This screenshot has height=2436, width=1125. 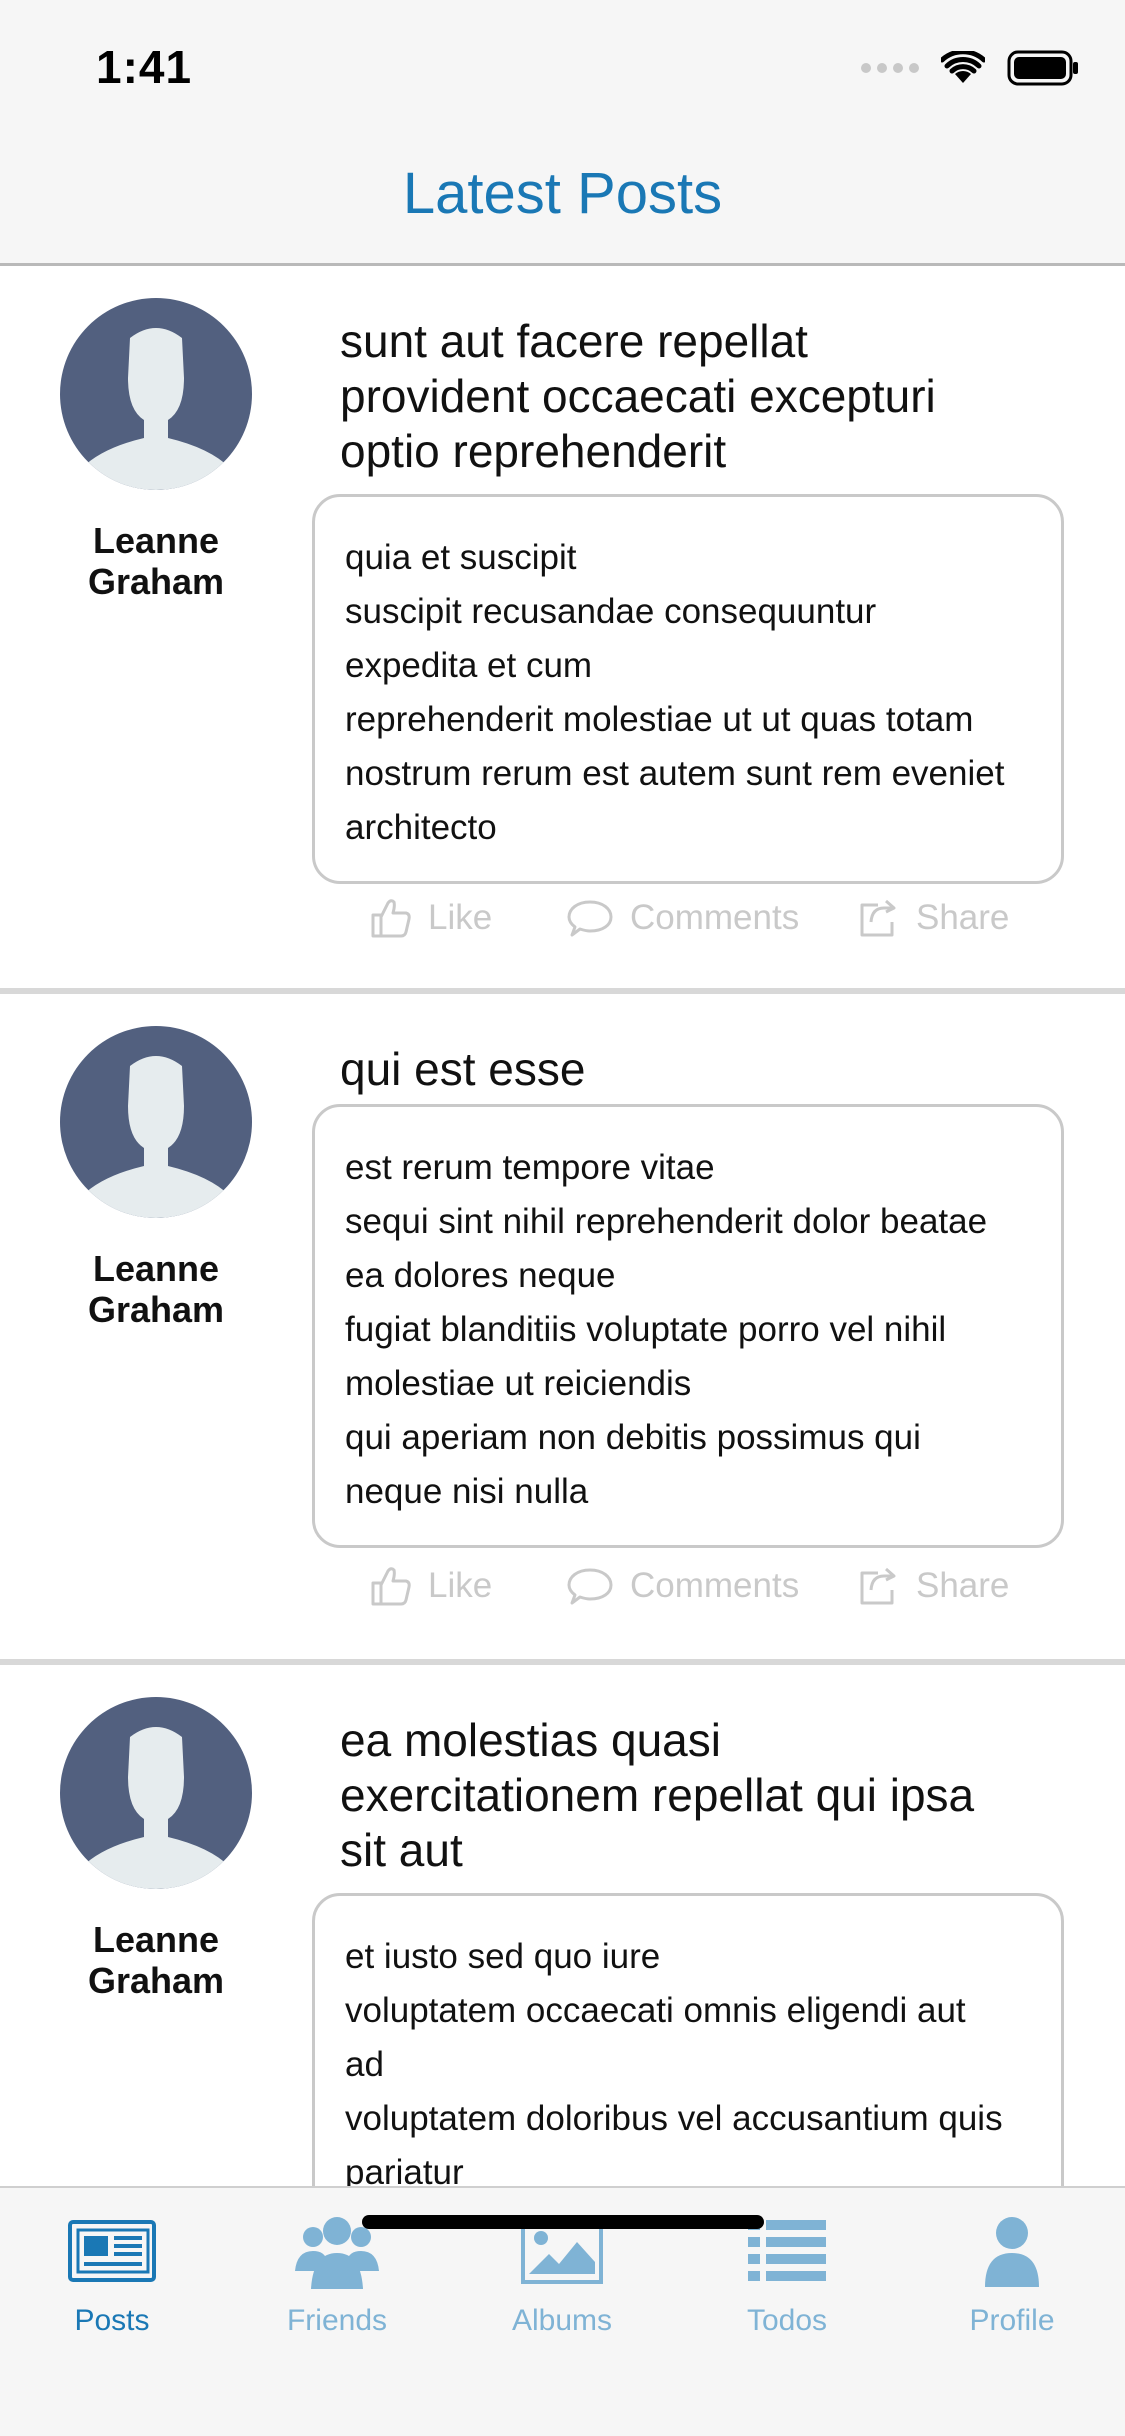 I want to click on battery-icon, so click(x=1042, y=68).